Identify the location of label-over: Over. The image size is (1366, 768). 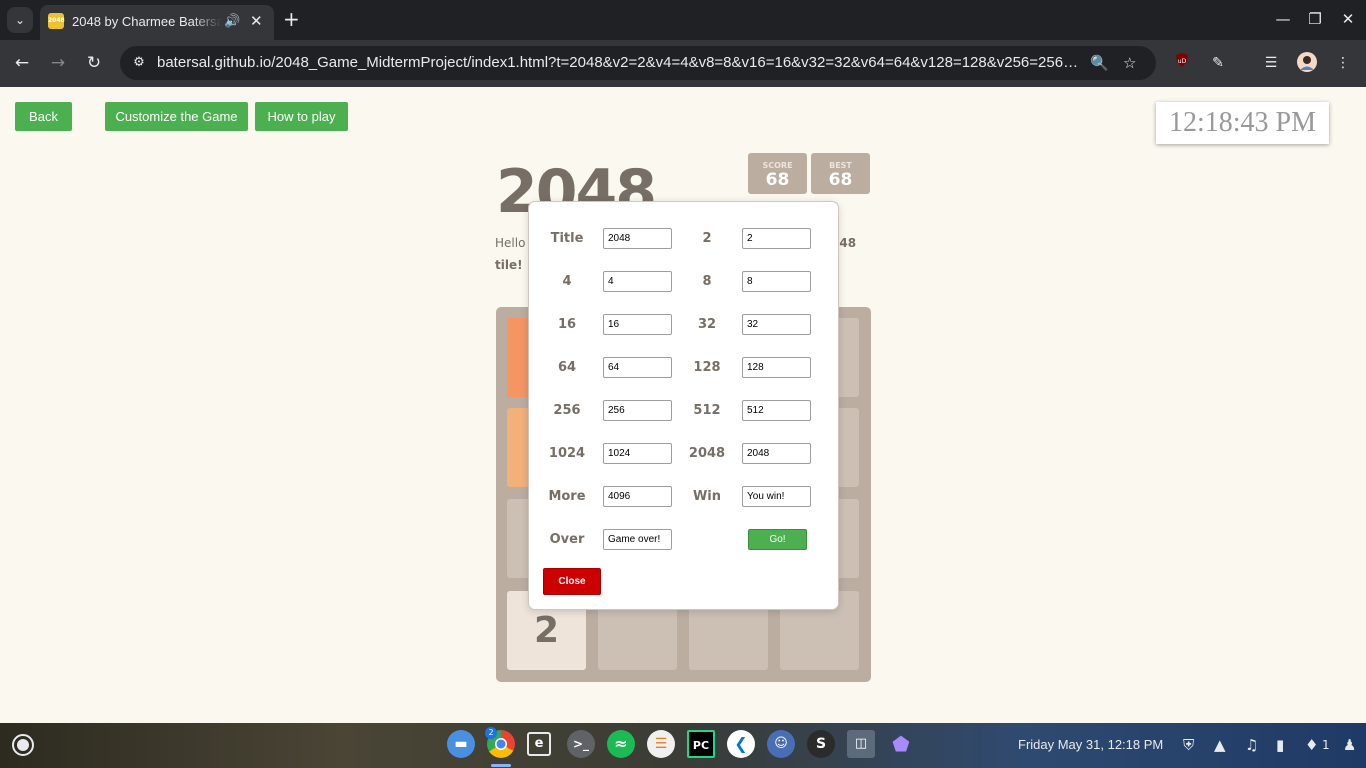
(567, 539).